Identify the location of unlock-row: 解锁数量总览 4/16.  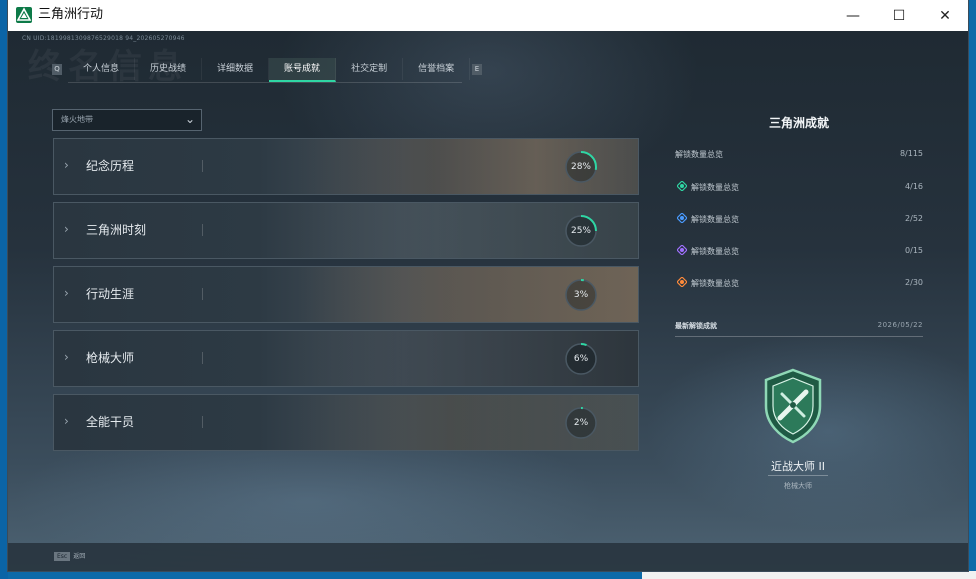
(799, 187).